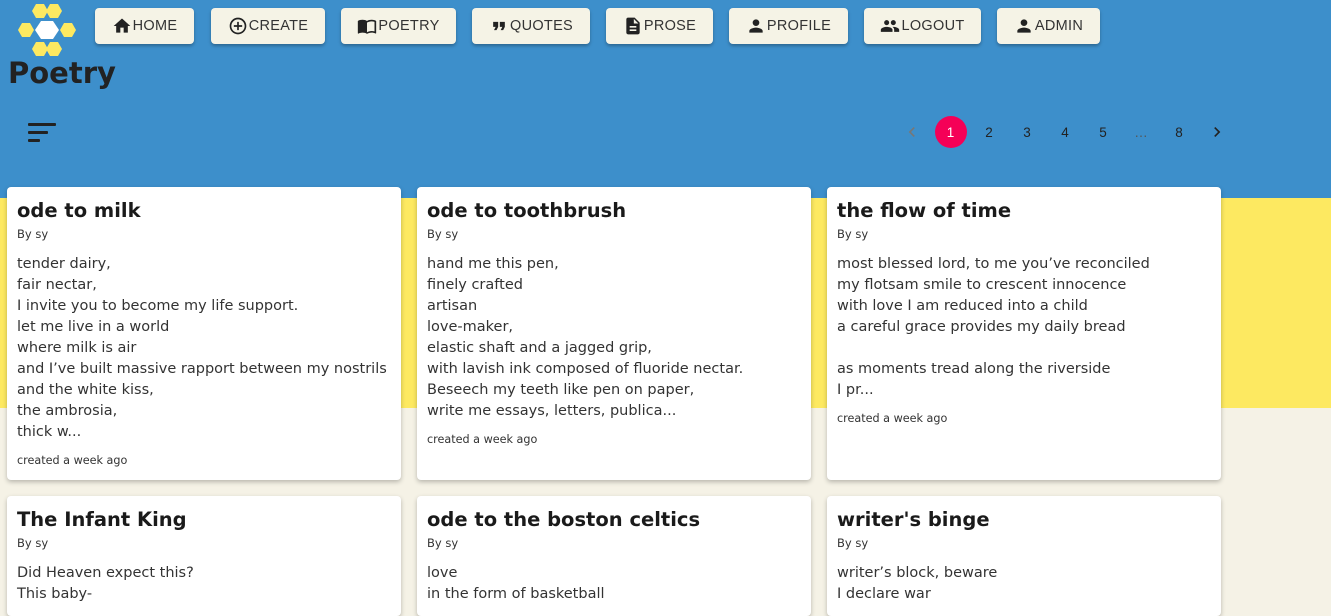 The height and width of the screenshot is (616, 1331). I want to click on nav-poetry-button: POETRY, so click(398, 26).